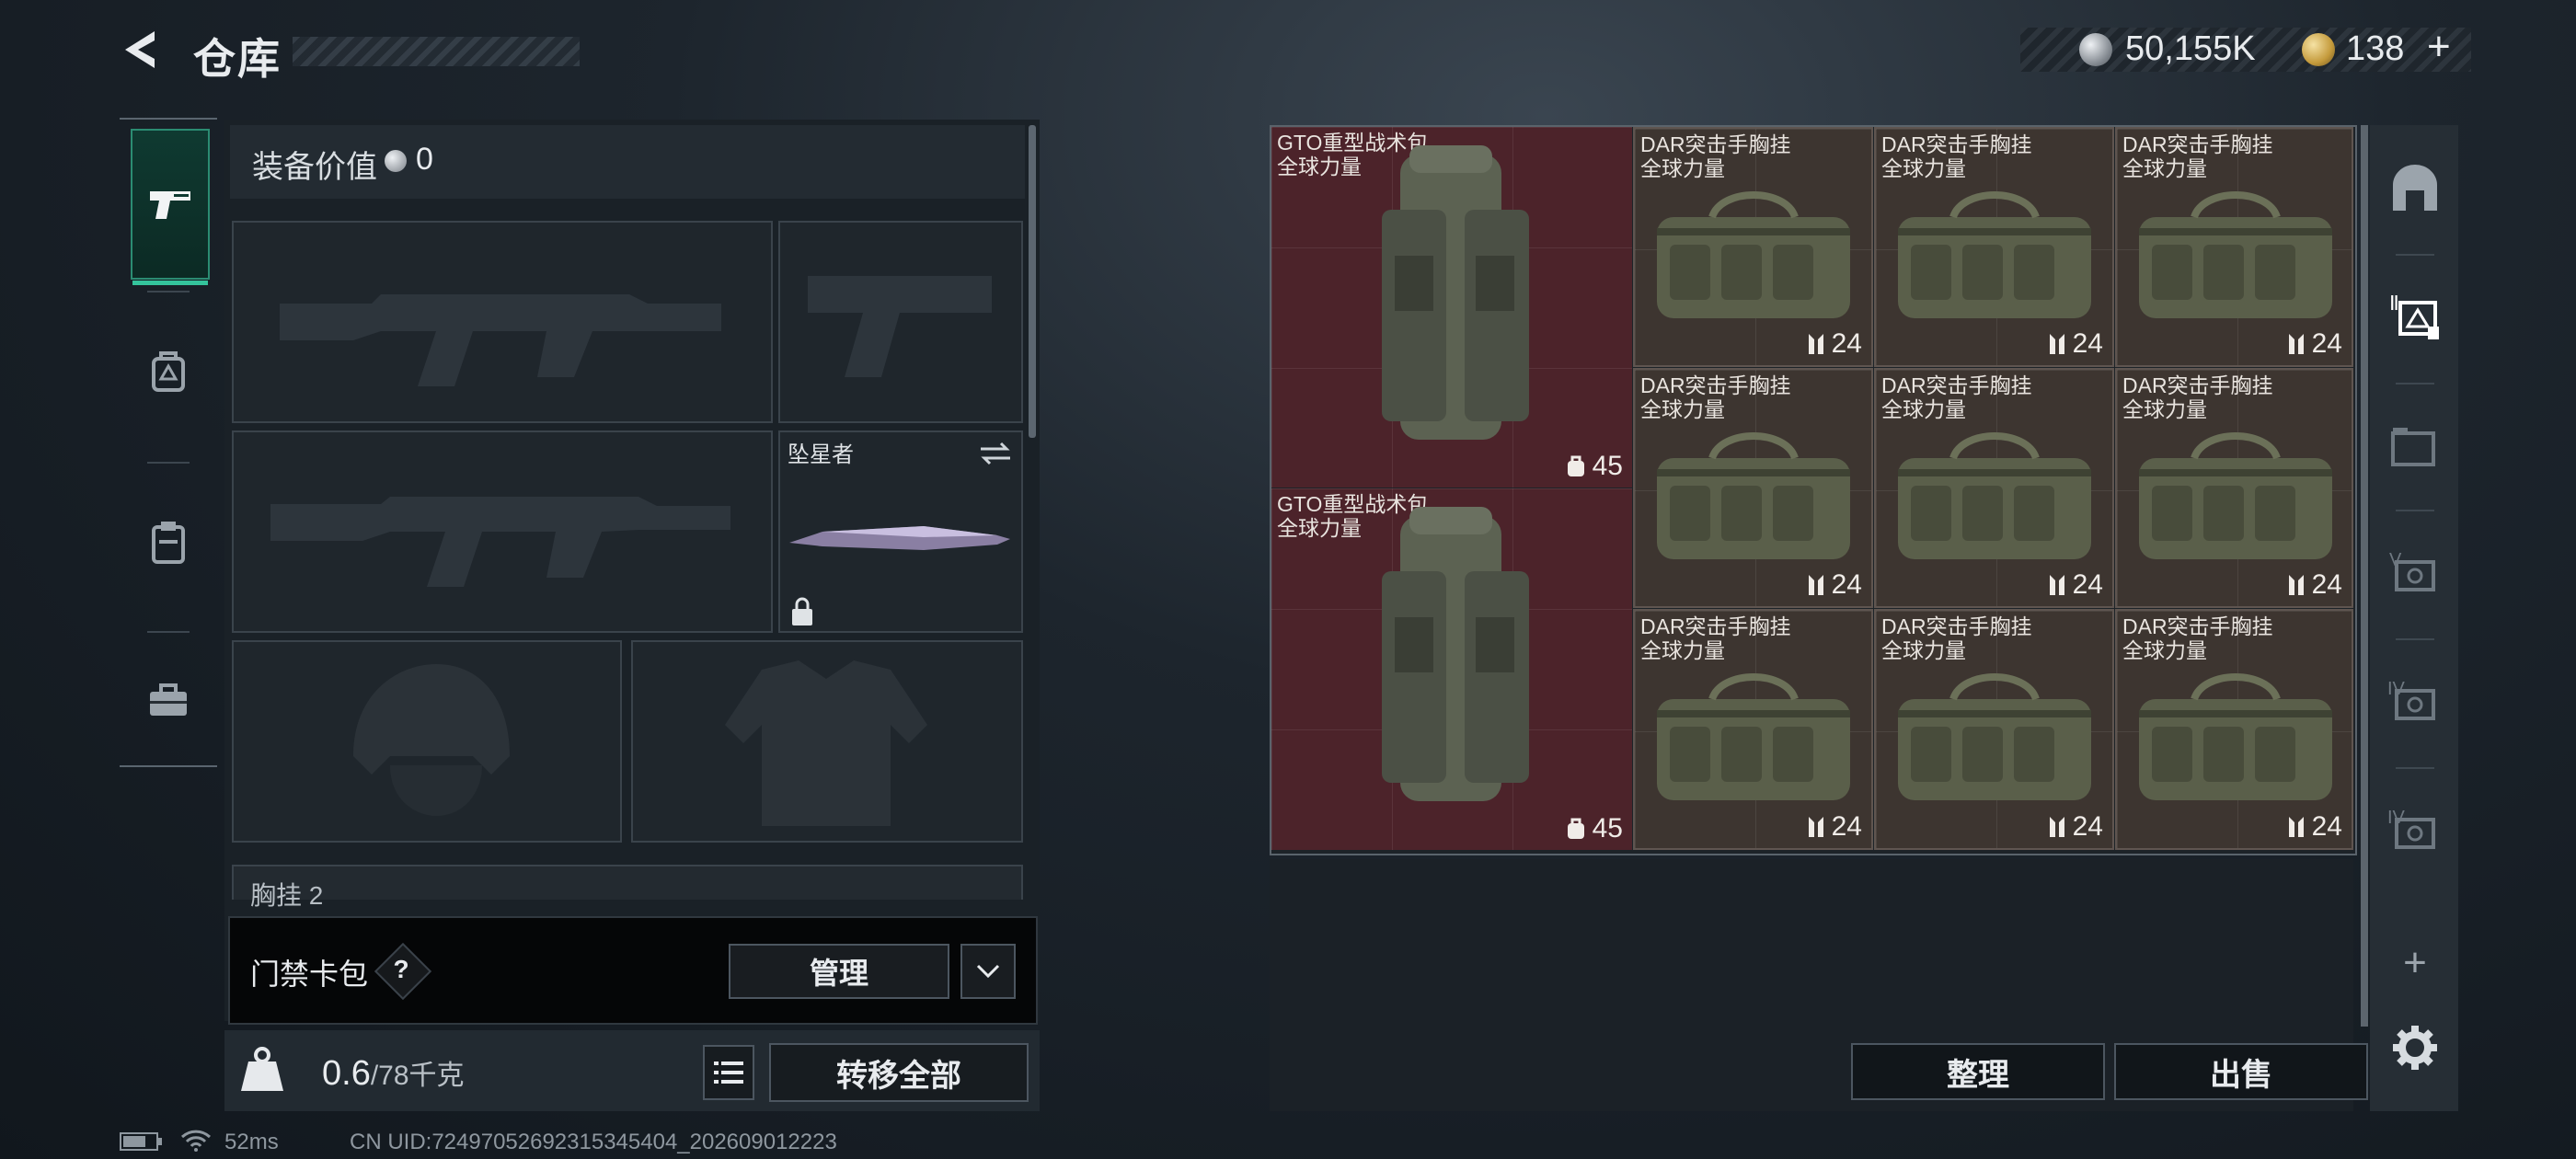  I want to click on armor-silhouette-icon, so click(826, 743).